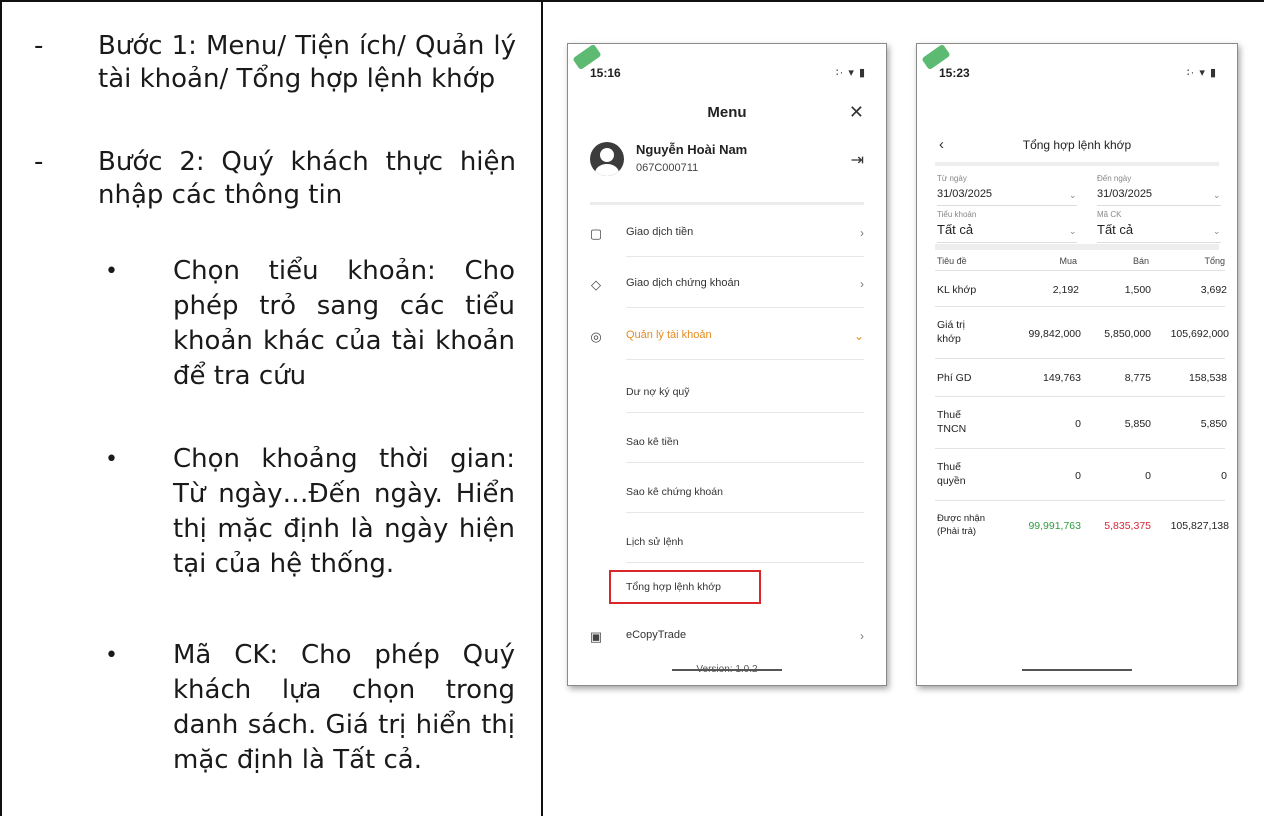  What do you see at coordinates (669, 335) in the screenshot?
I see `menu-item-label: Quản lý tài khoản` at bounding box center [669, 335].